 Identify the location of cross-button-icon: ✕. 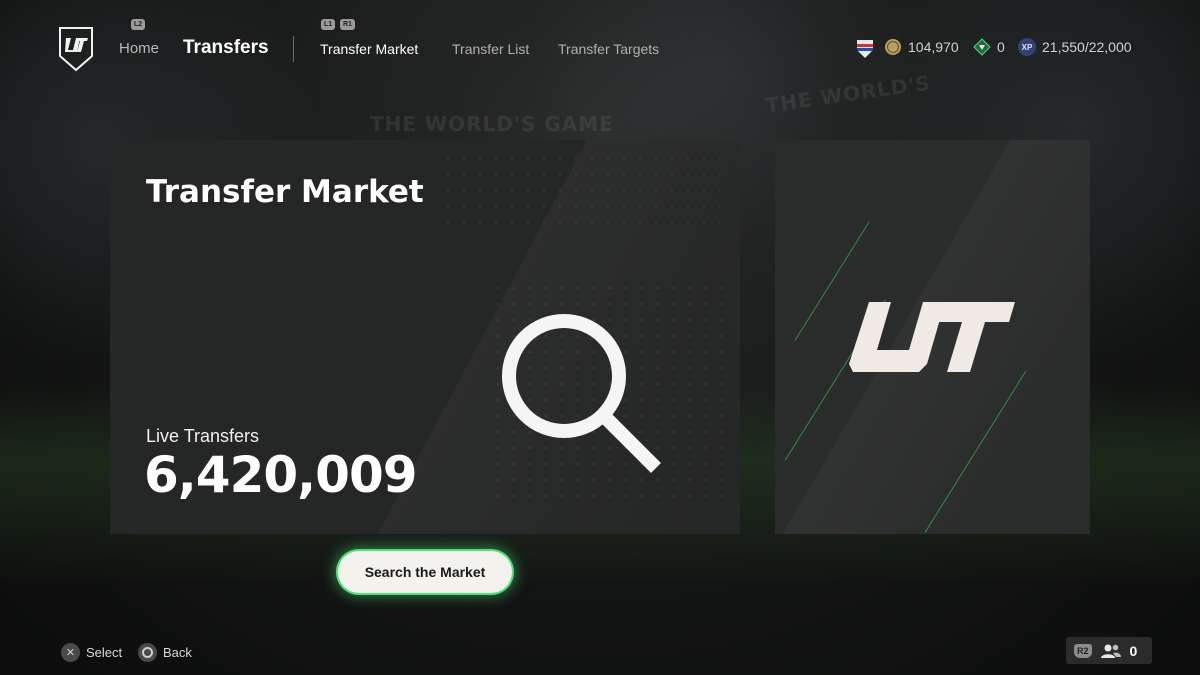
(70, 652).